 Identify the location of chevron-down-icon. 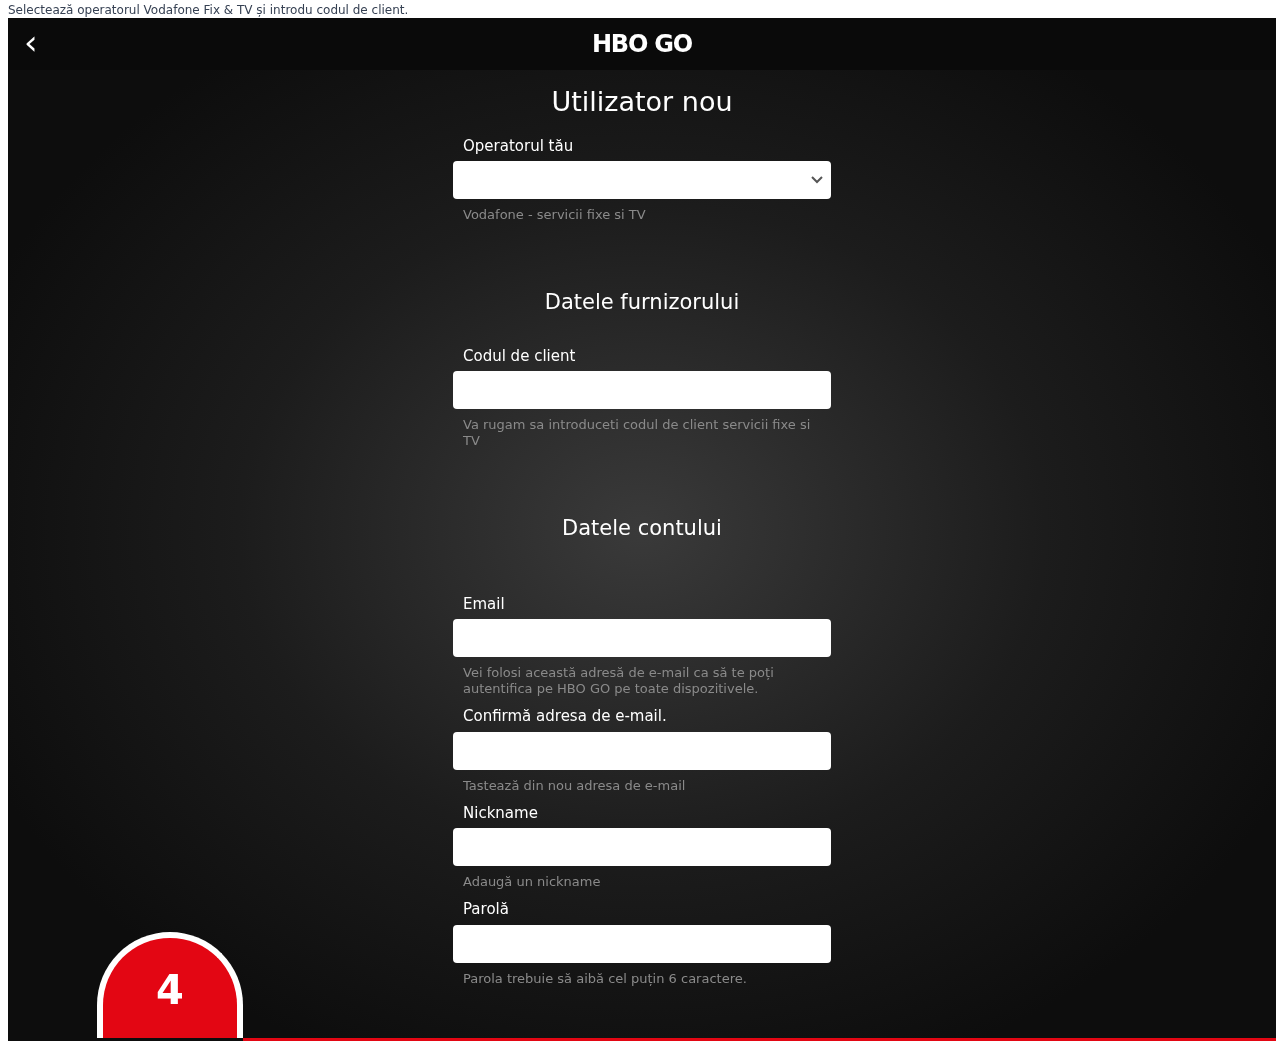
(817, 180).